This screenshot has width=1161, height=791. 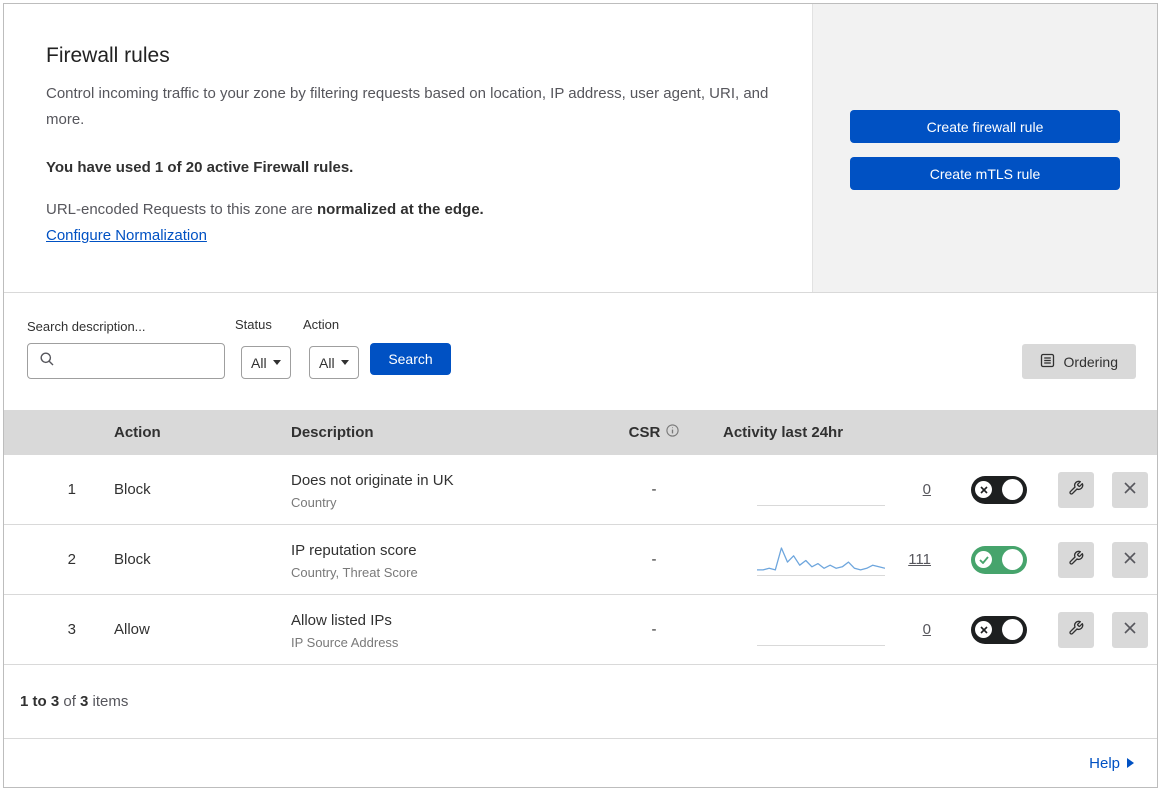 What do you see at coordinates (71, 629) in the screenshot?
I see `rule-priority: 3` at bounding box center [71, 629].